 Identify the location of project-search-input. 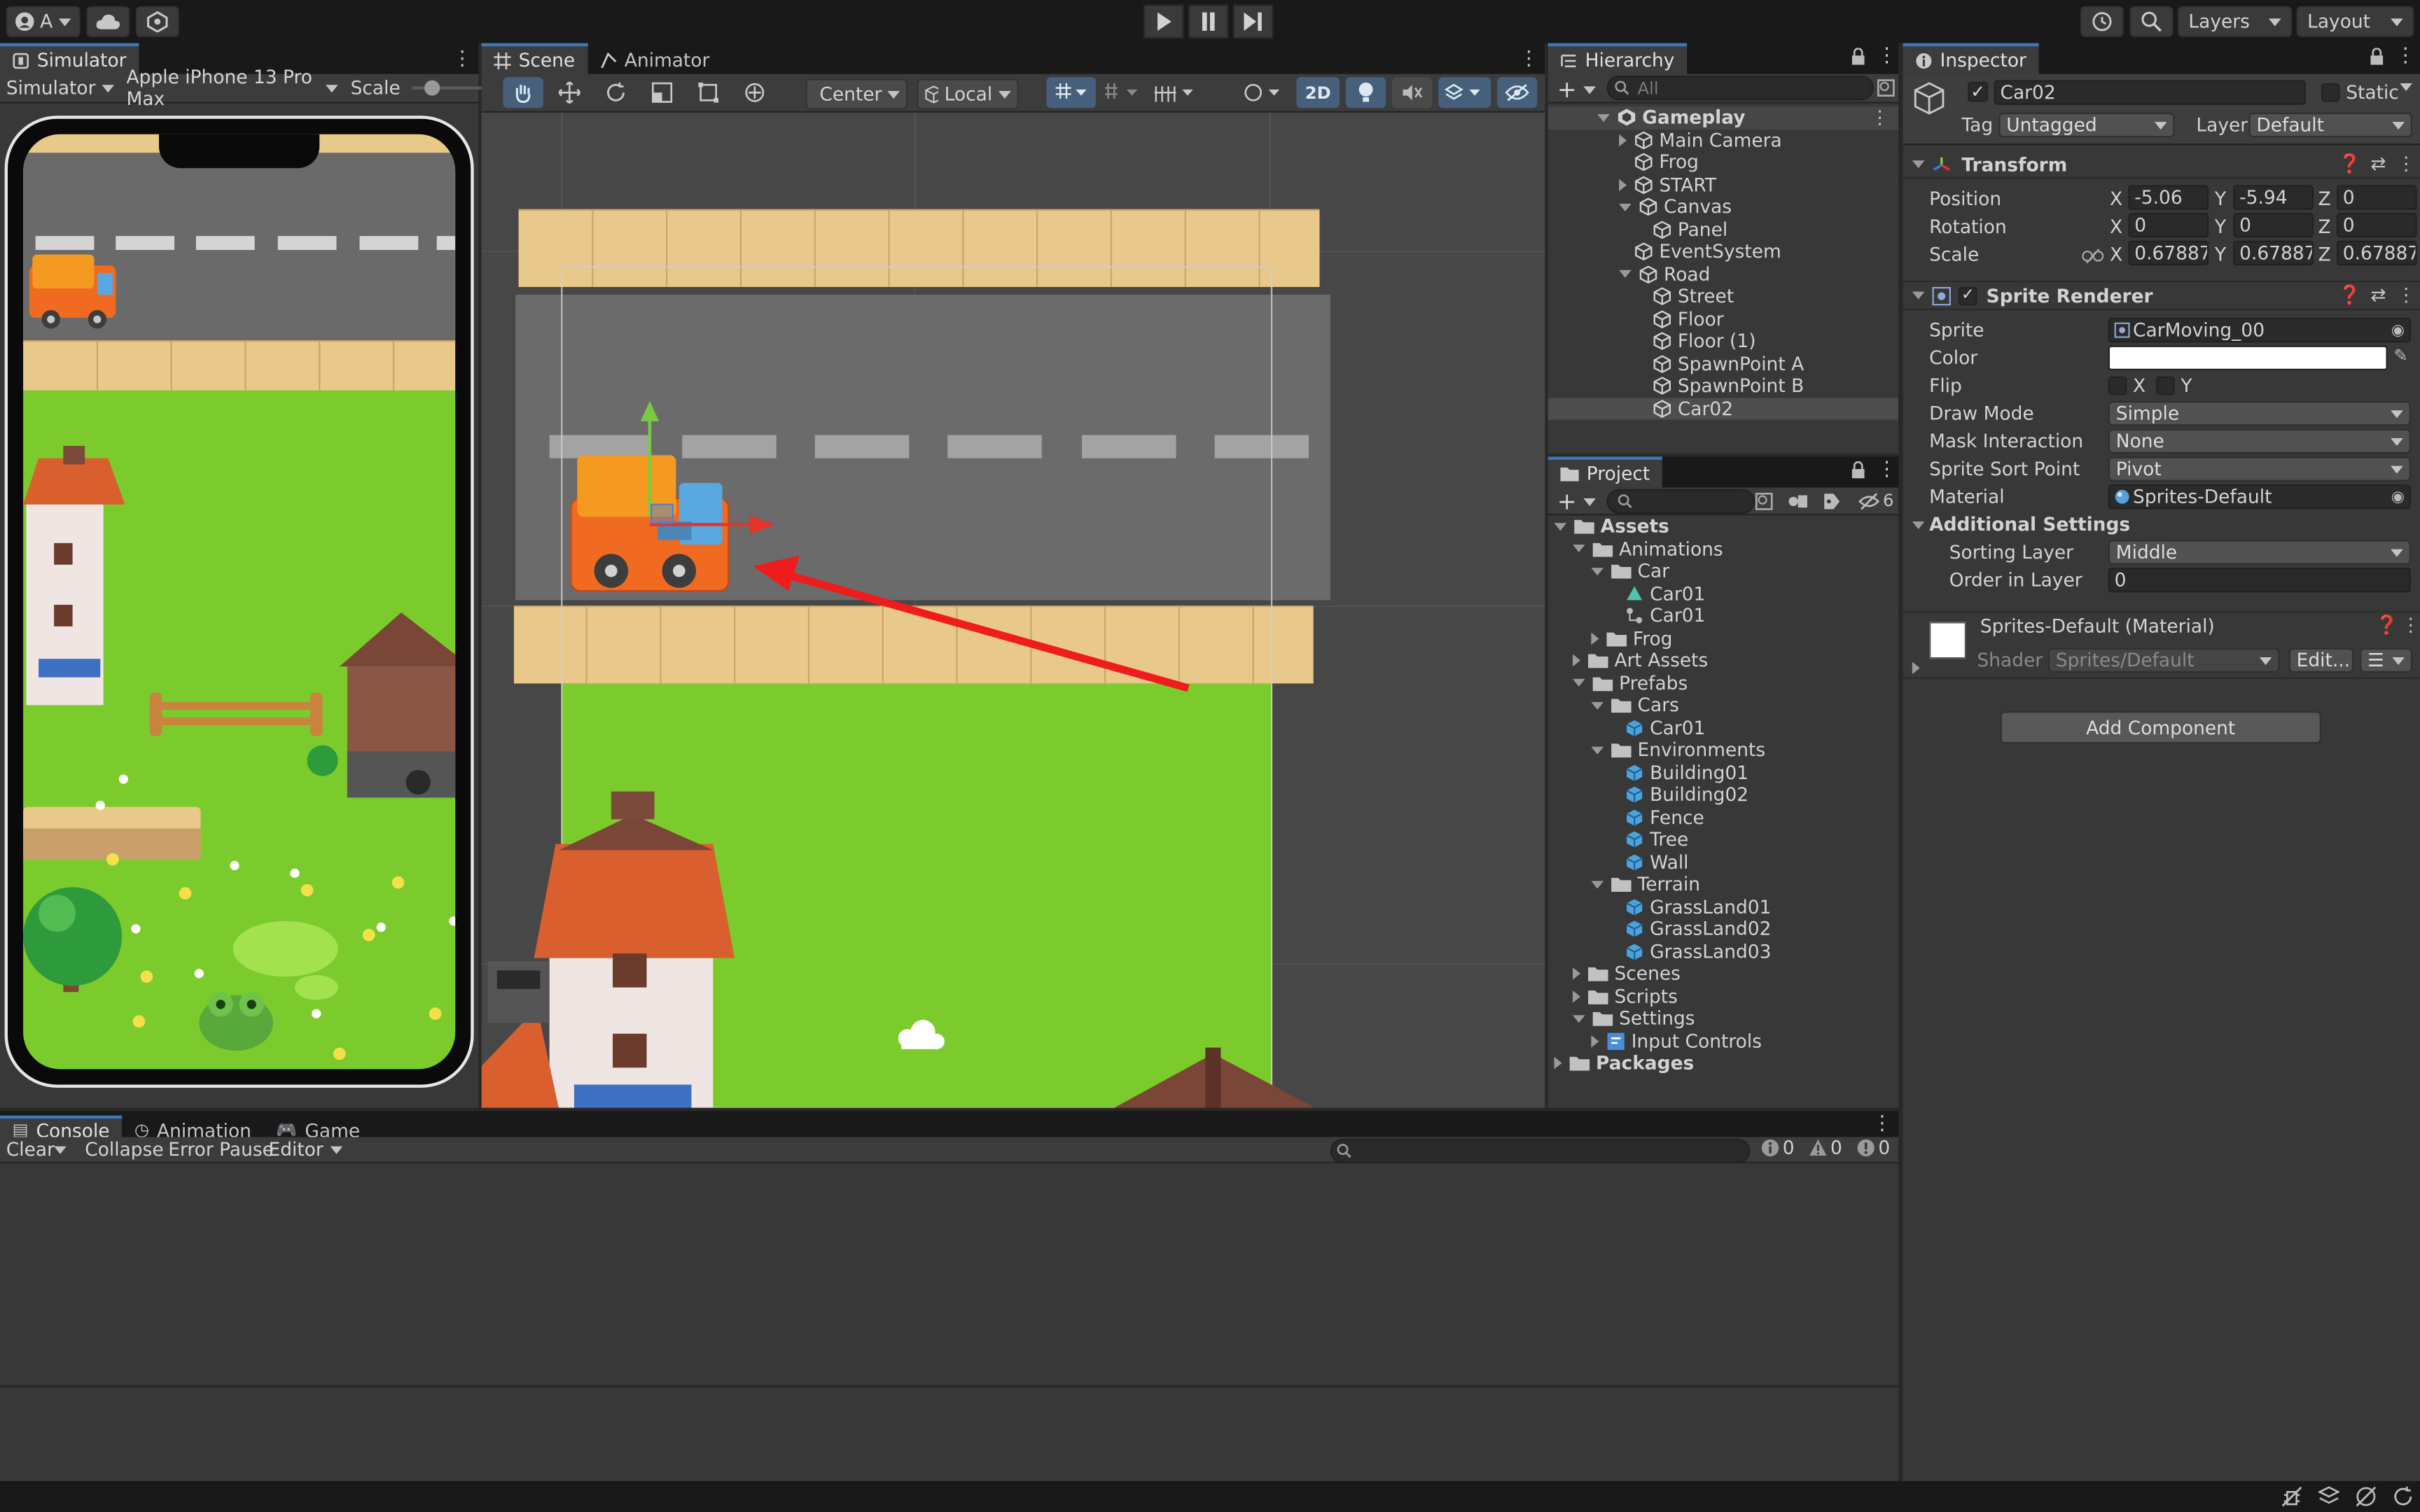
(1680, 501).